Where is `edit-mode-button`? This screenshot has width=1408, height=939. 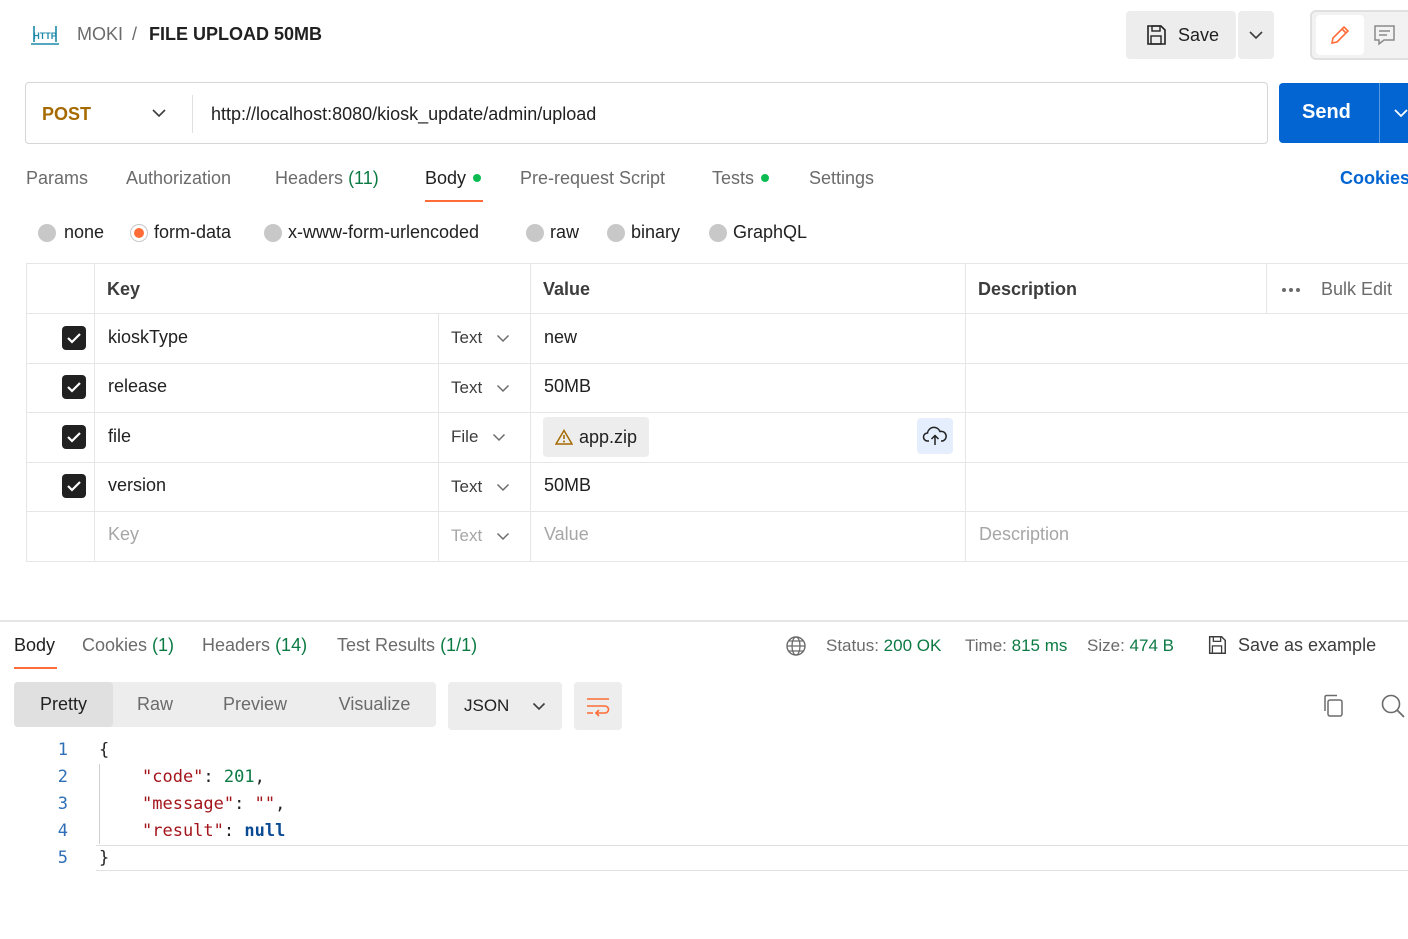
edit-mode-button is located at coordinates (1340, 35).